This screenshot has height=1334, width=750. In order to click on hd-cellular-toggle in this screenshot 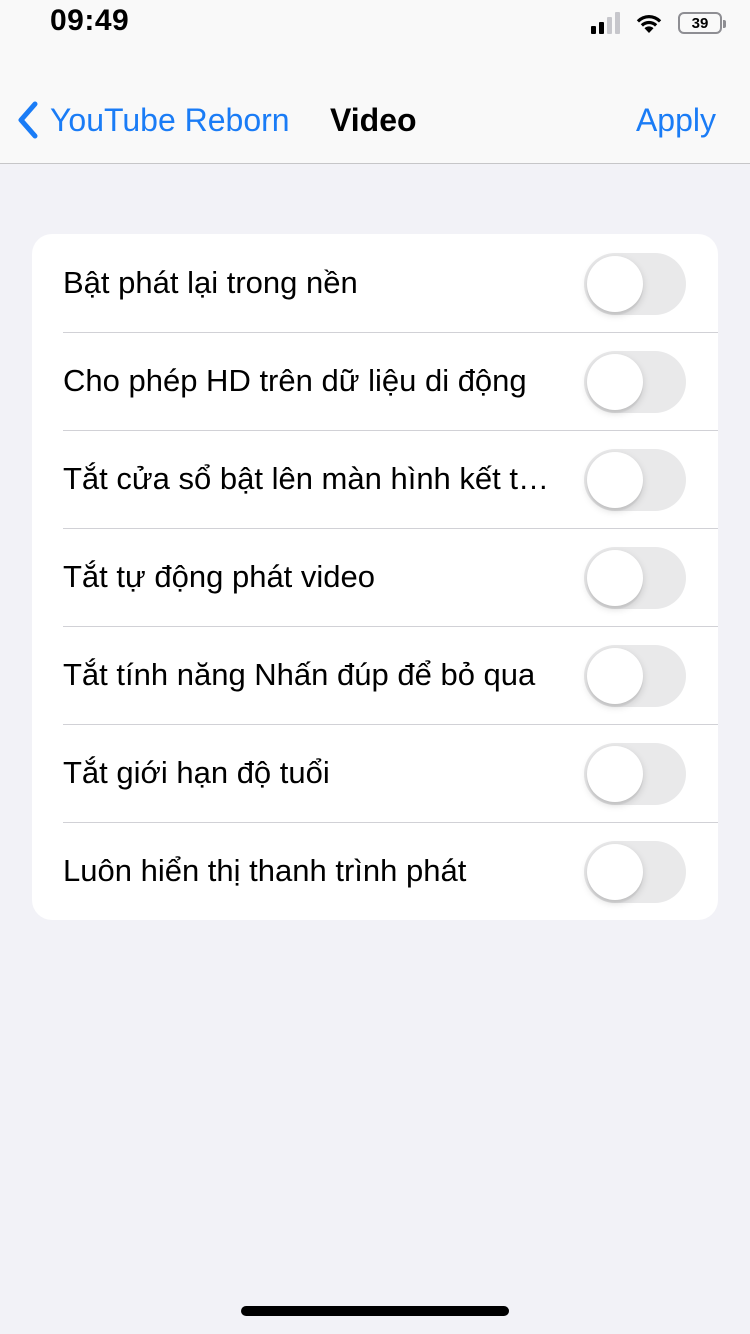, I will do `click(635, 382)`.